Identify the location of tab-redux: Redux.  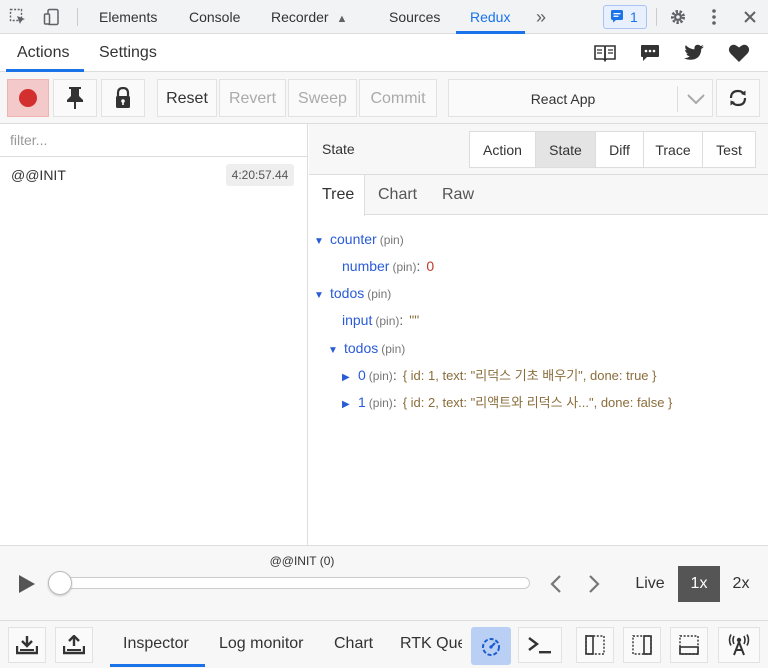
(490, 17).